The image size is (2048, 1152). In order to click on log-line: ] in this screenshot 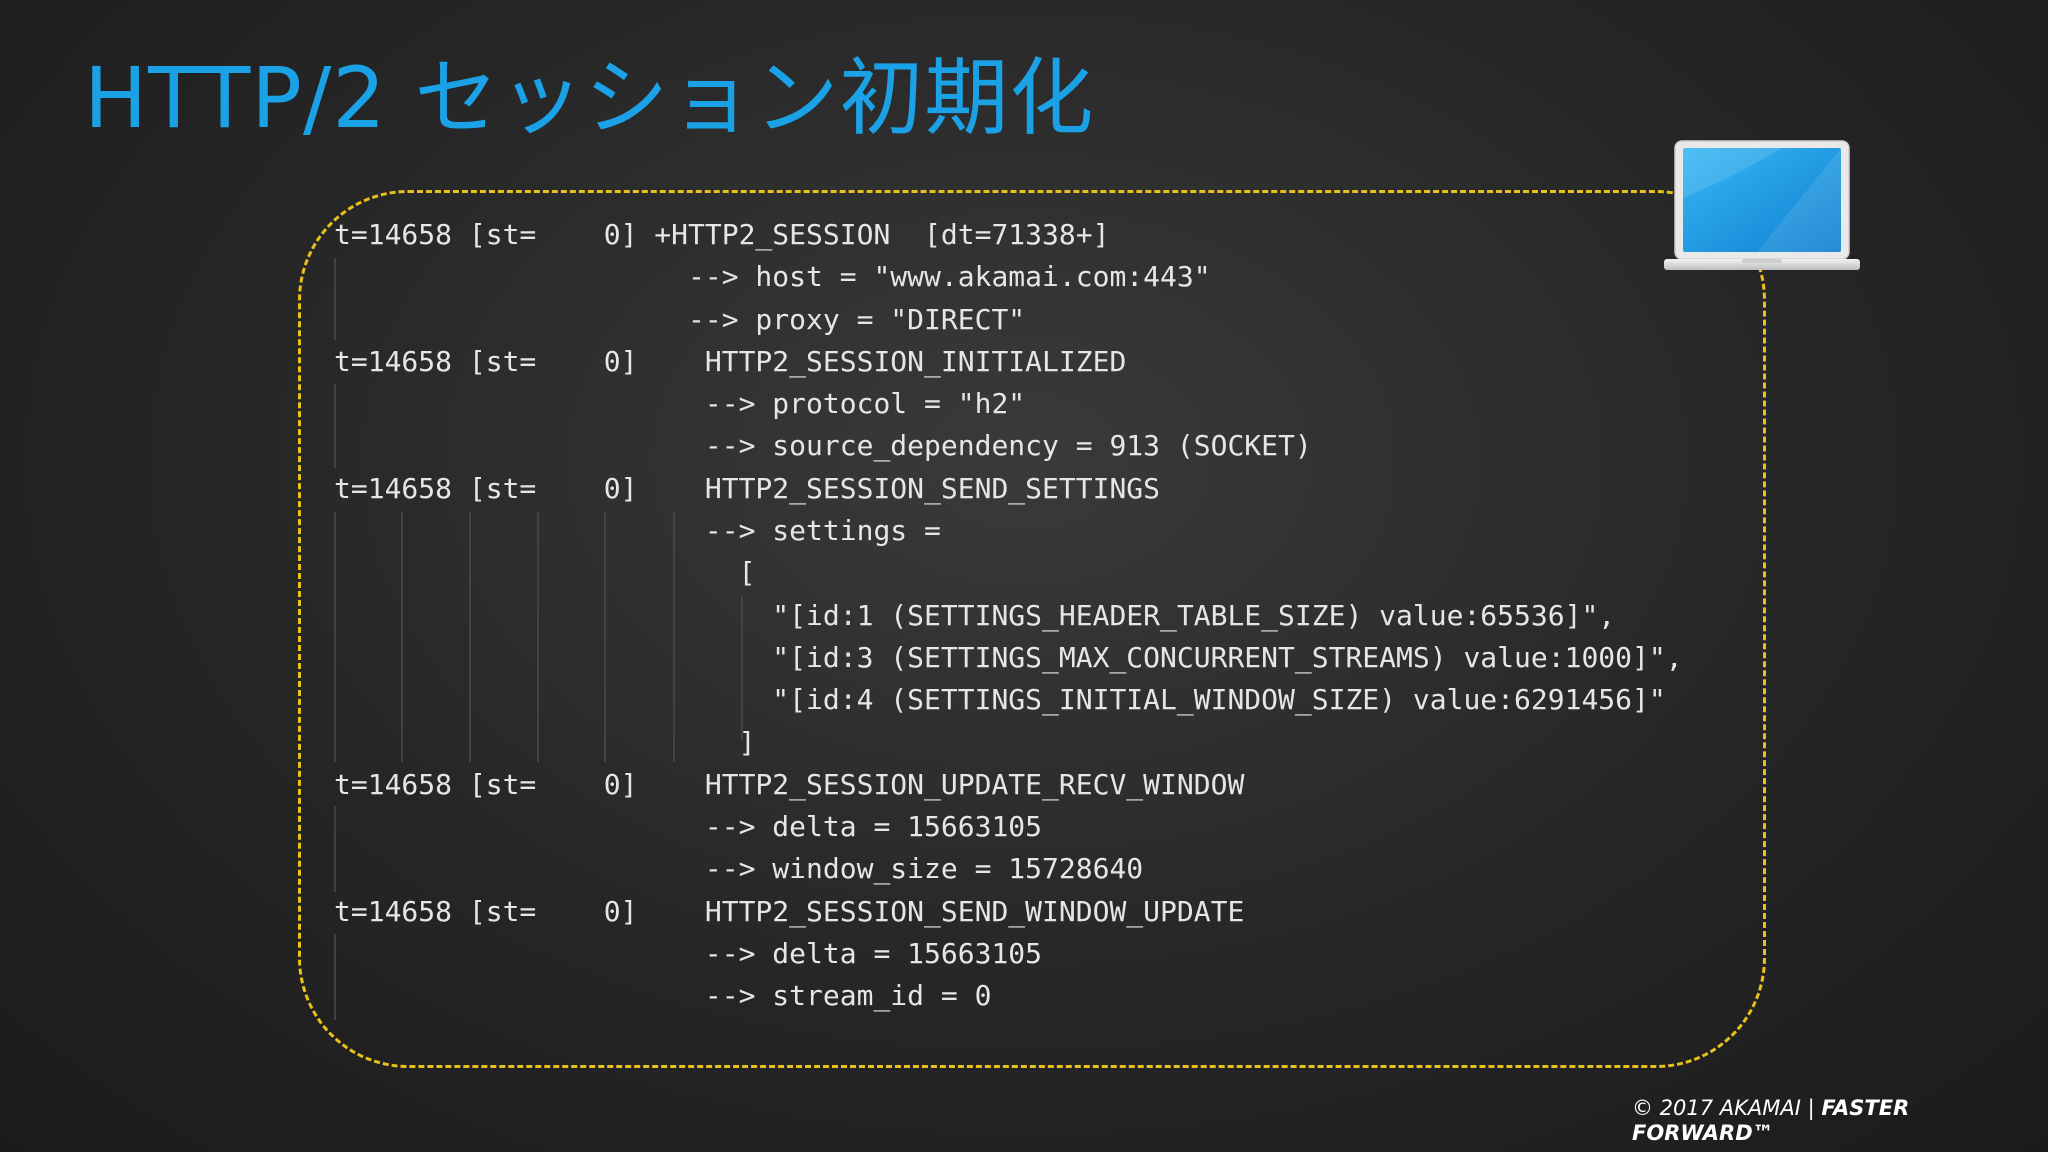, I will do `click(545, 742)`.